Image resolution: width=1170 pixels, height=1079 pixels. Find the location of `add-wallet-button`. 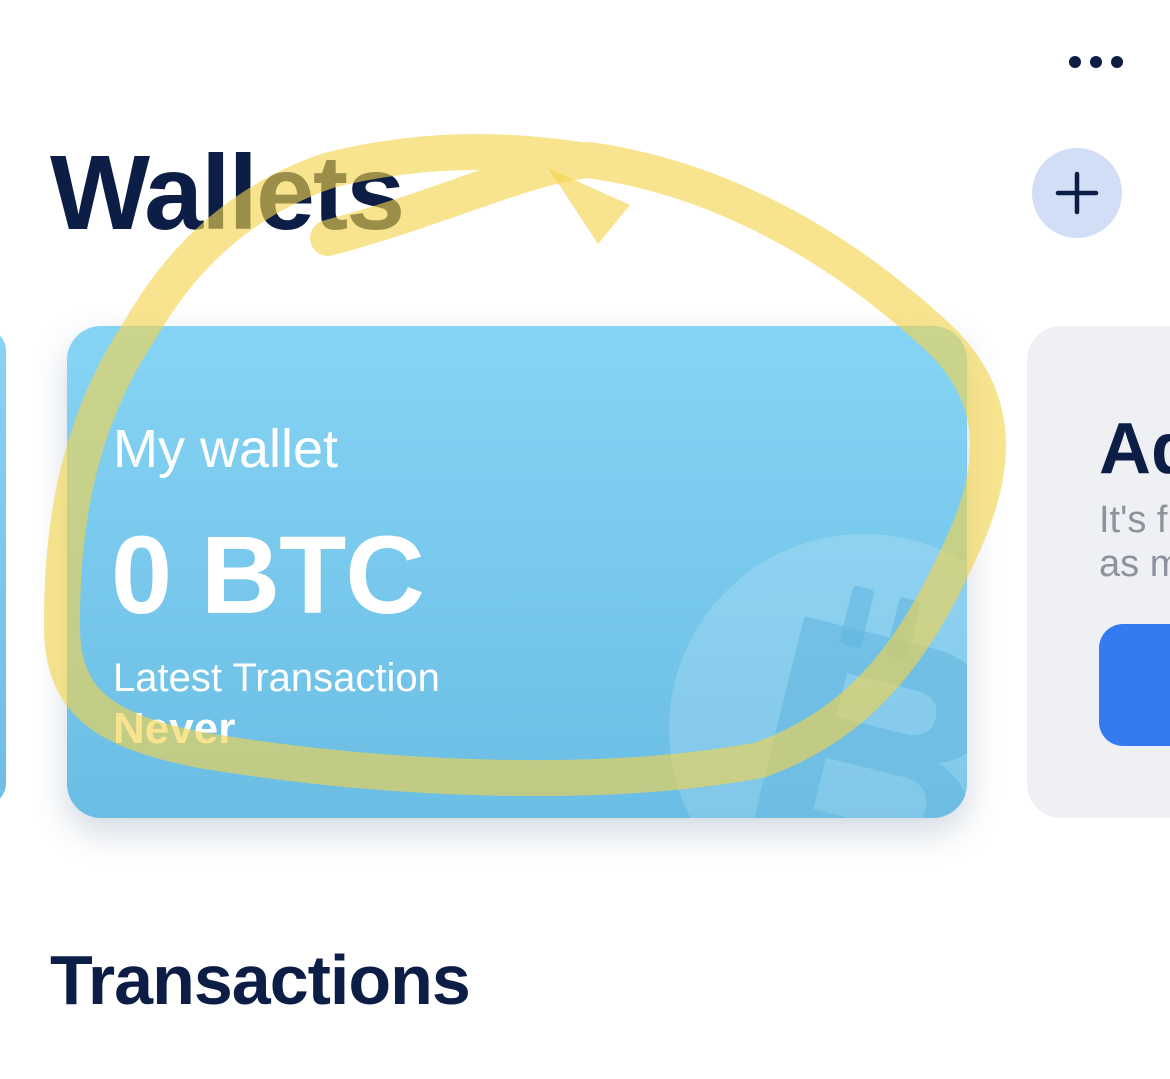

add-wallet-button is located at coordinates (1077, 193).